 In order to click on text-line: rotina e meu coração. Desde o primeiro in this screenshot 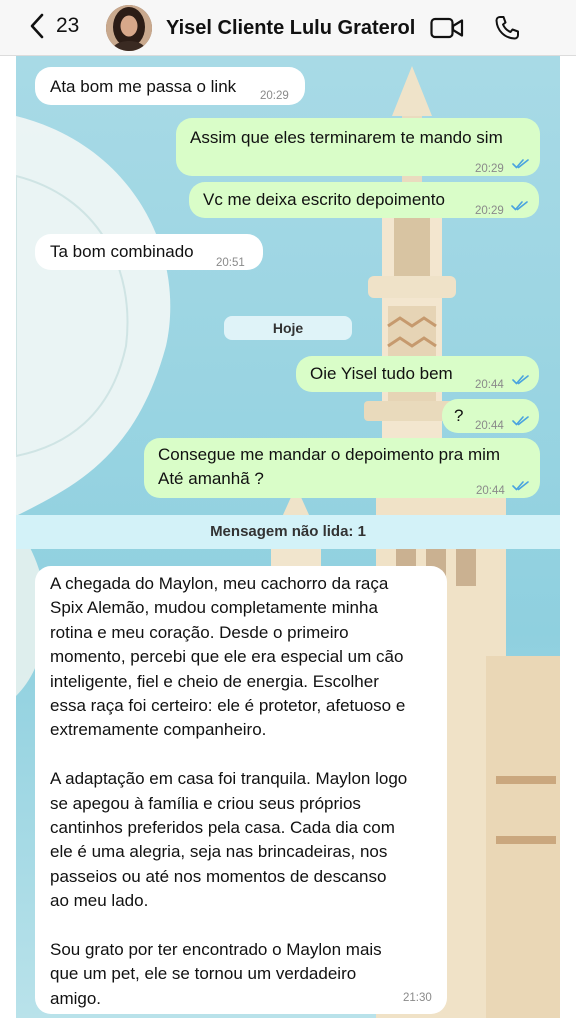, I will do `click(199, 632)`.